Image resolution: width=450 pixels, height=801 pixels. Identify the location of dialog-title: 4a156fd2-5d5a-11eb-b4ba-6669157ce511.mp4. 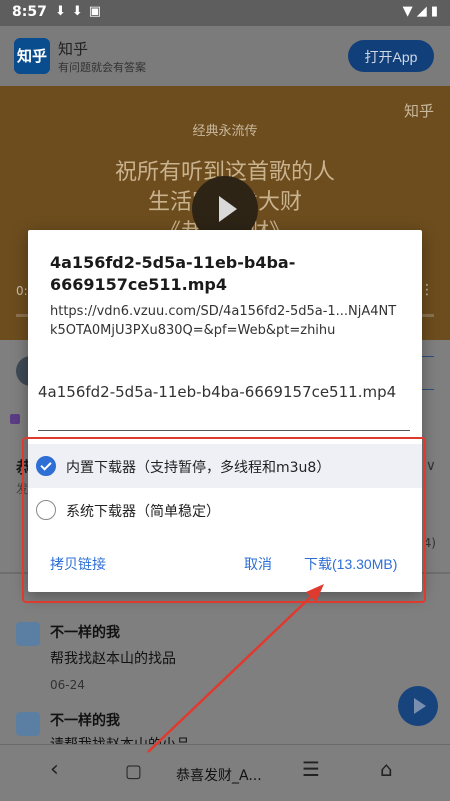
(173, 273).